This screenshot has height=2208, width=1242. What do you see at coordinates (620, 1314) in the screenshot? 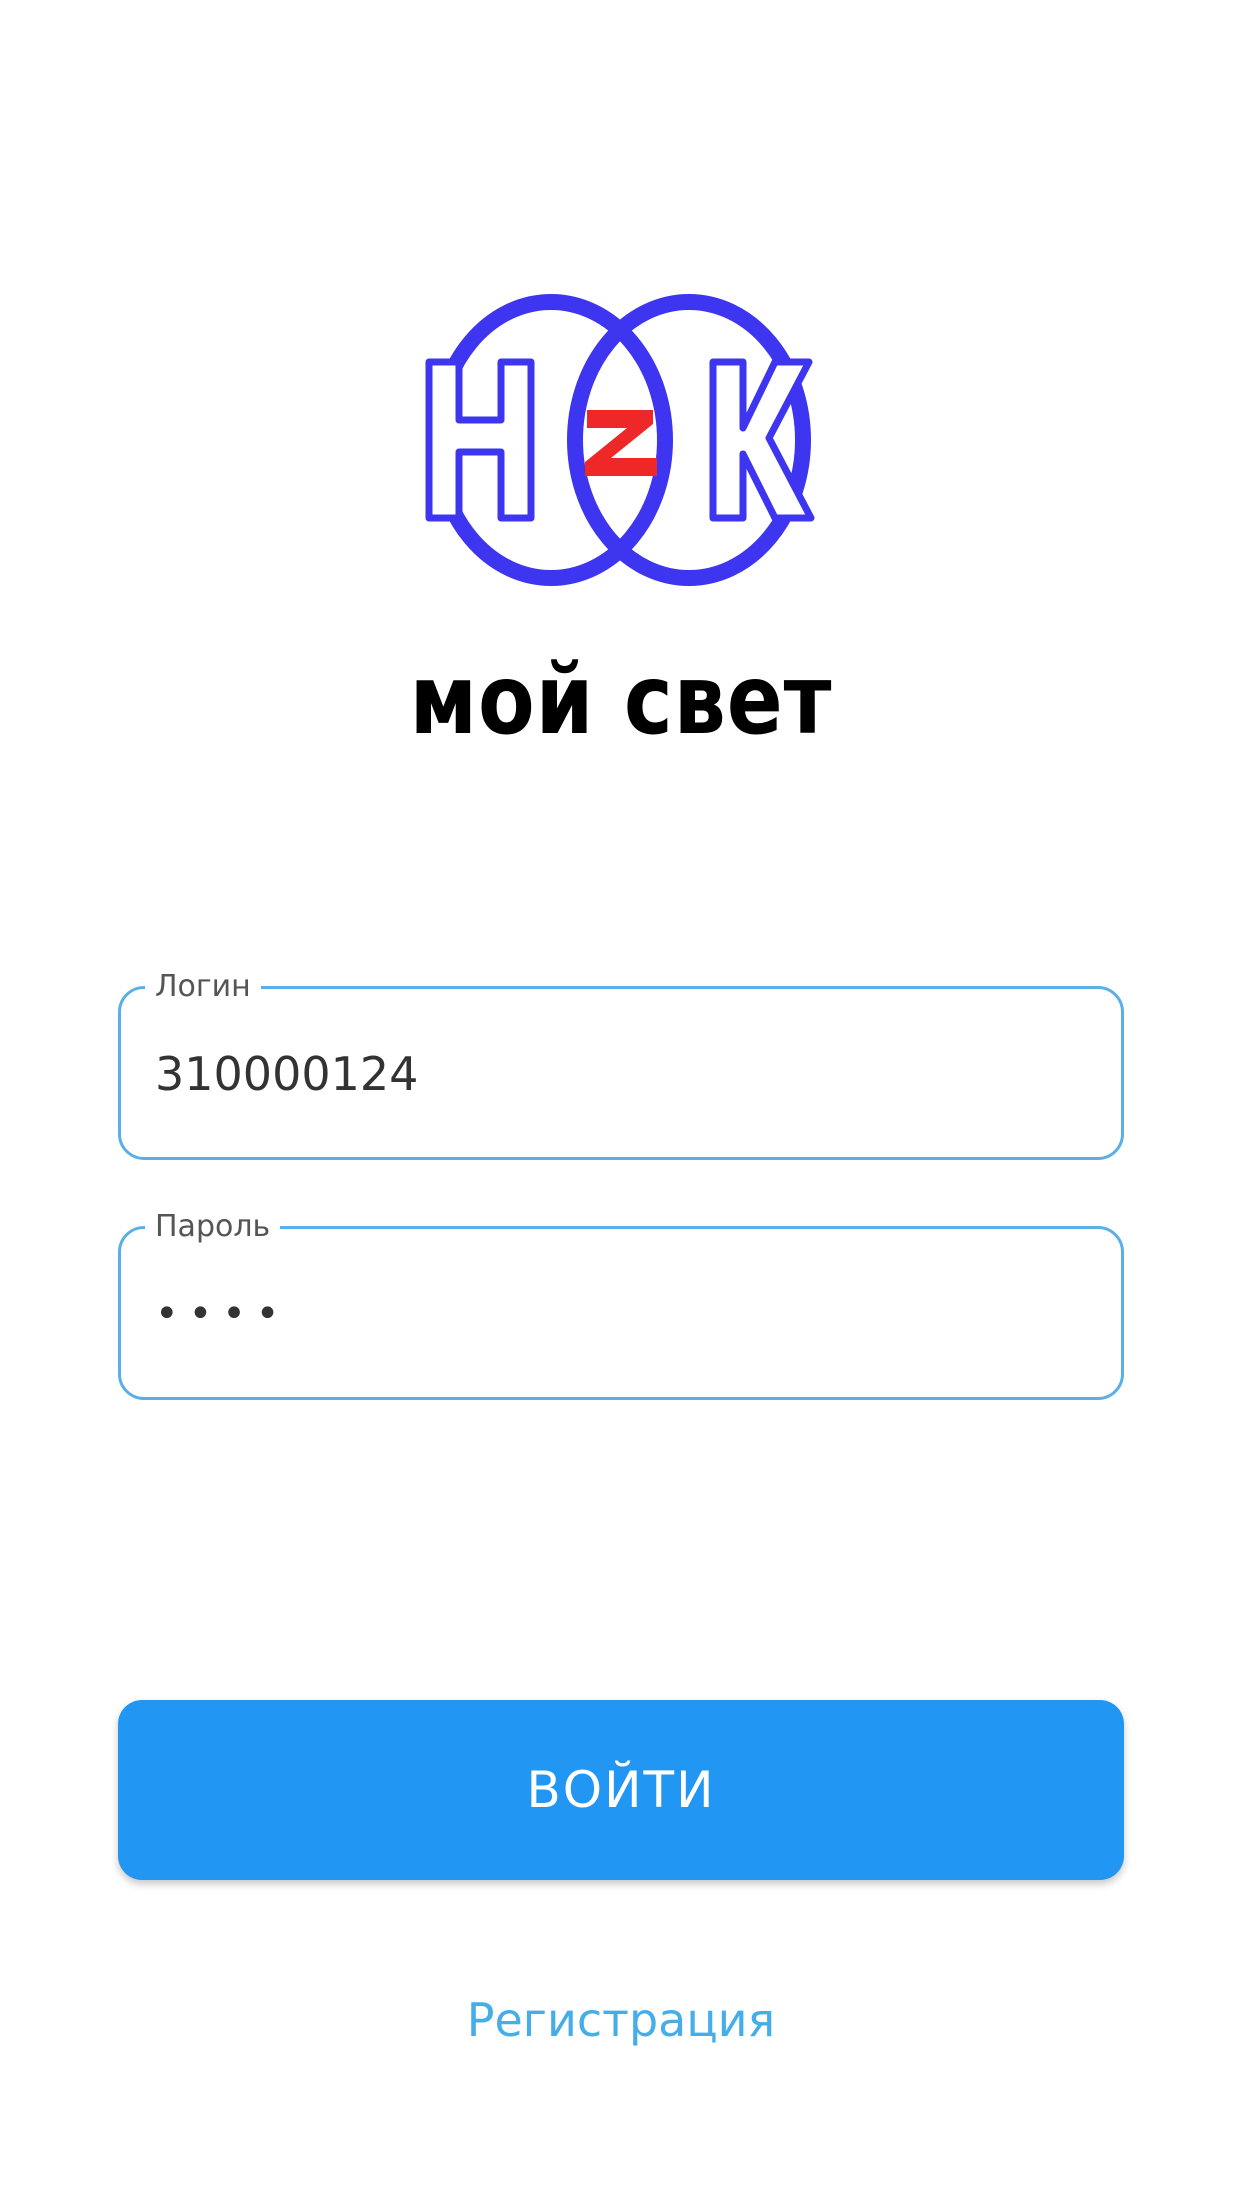
I see `password-input` at bounding box center [620, 1314].